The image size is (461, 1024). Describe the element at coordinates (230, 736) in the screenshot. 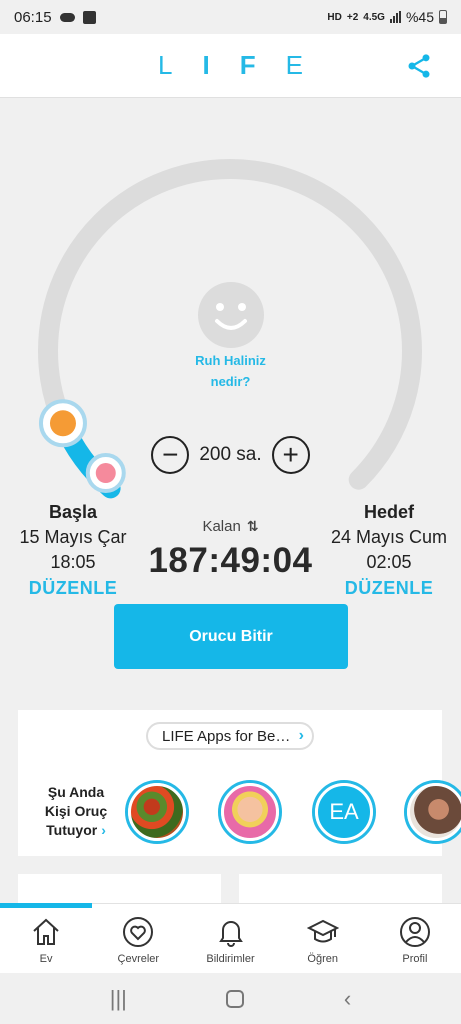

I see `life-apps-pill: LIFE Apps for Be… ›` at that location.